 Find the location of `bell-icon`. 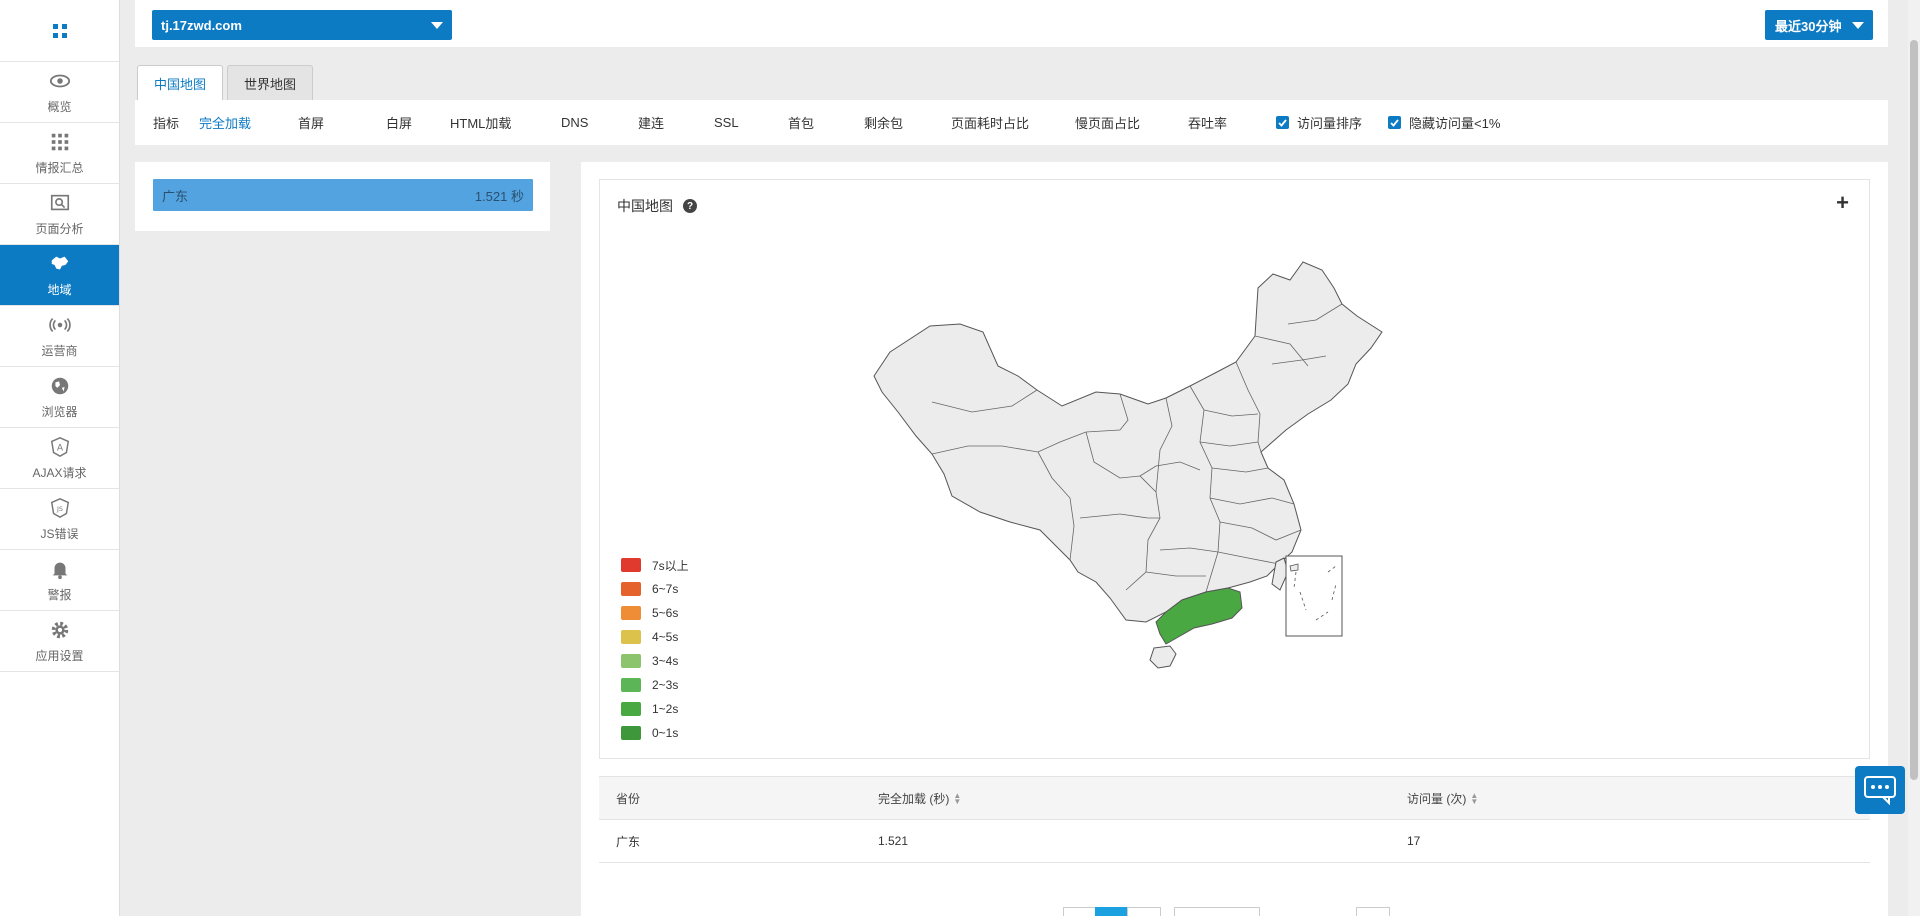

bell-icon is located at coordinates (59, 570).